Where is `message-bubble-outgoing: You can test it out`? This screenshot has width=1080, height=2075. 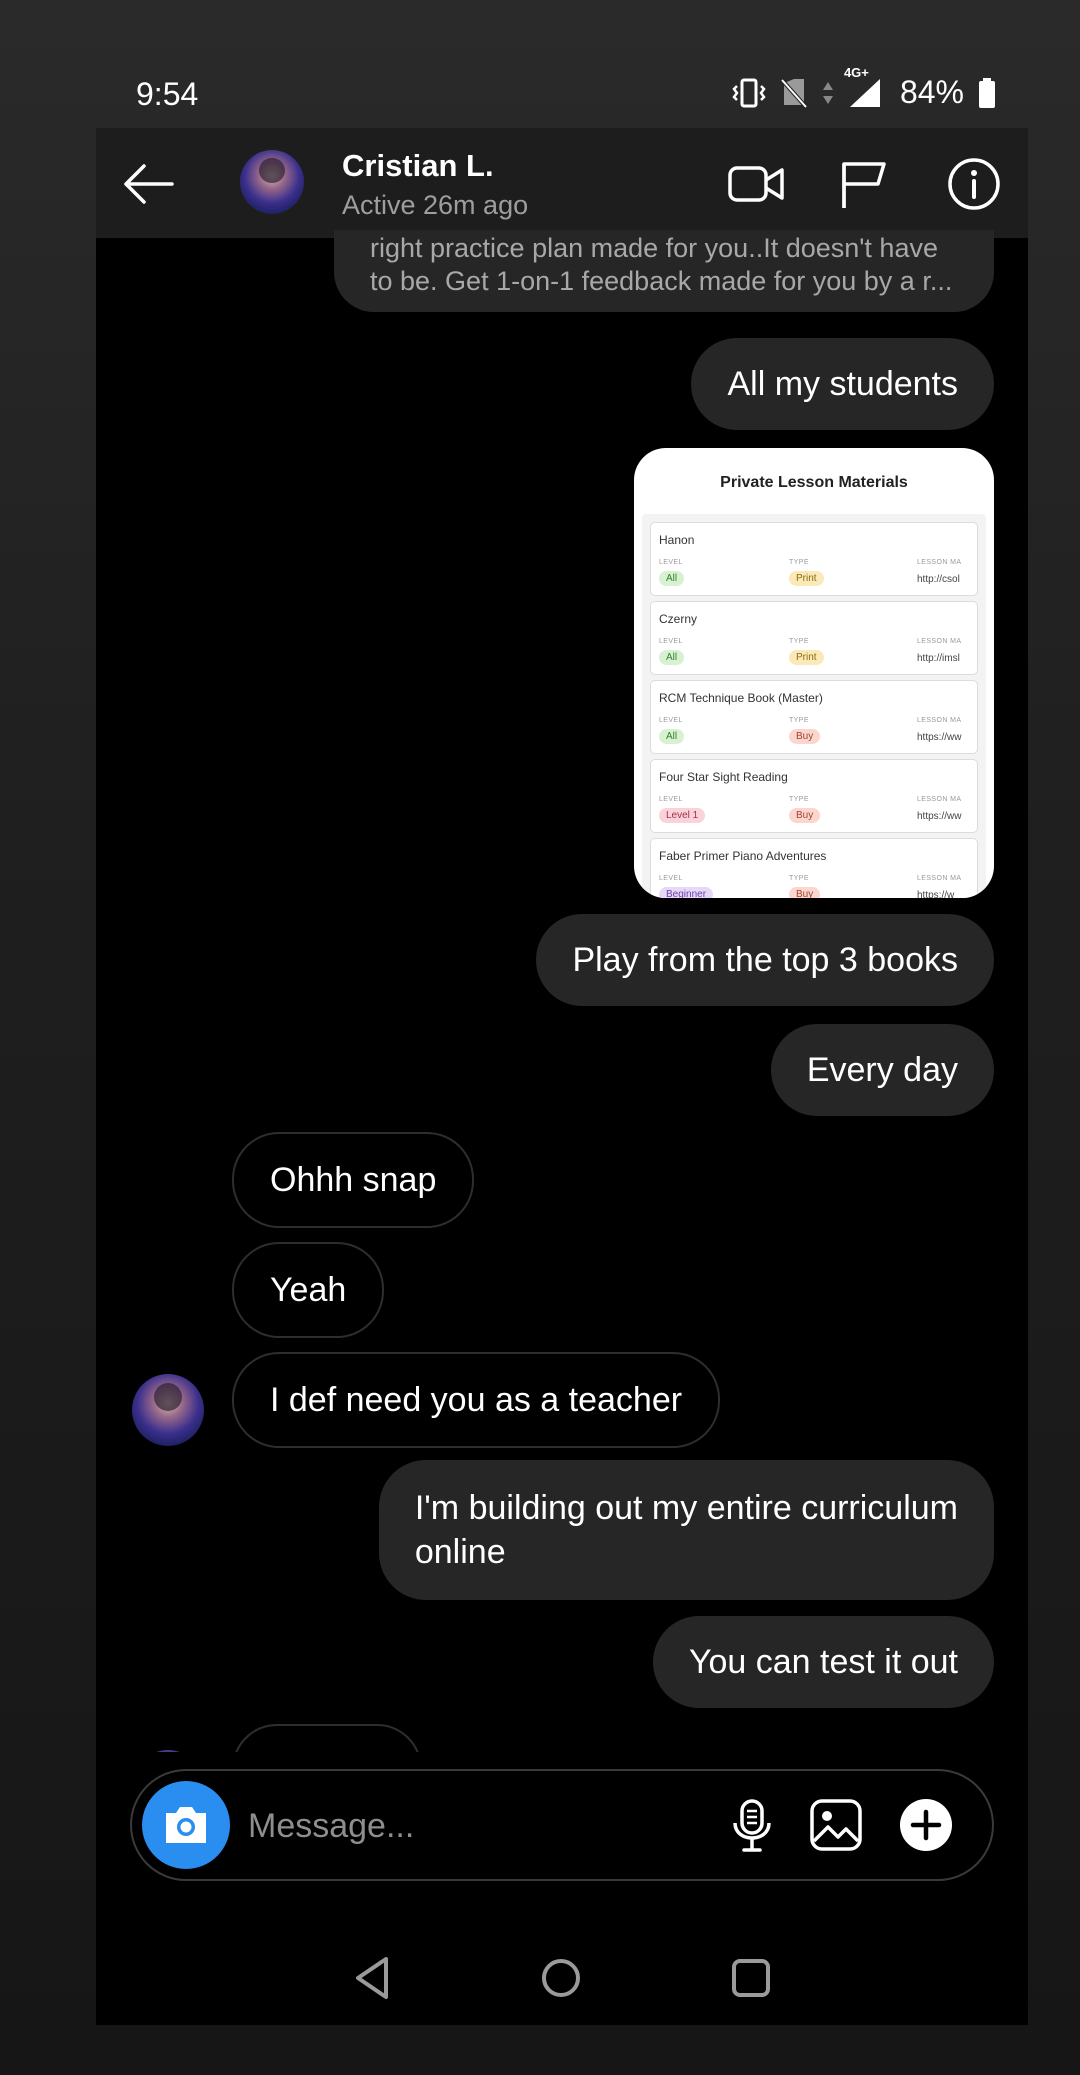
message-bubble-outgoing: You can test it out is located at coordinates (823, 1662).